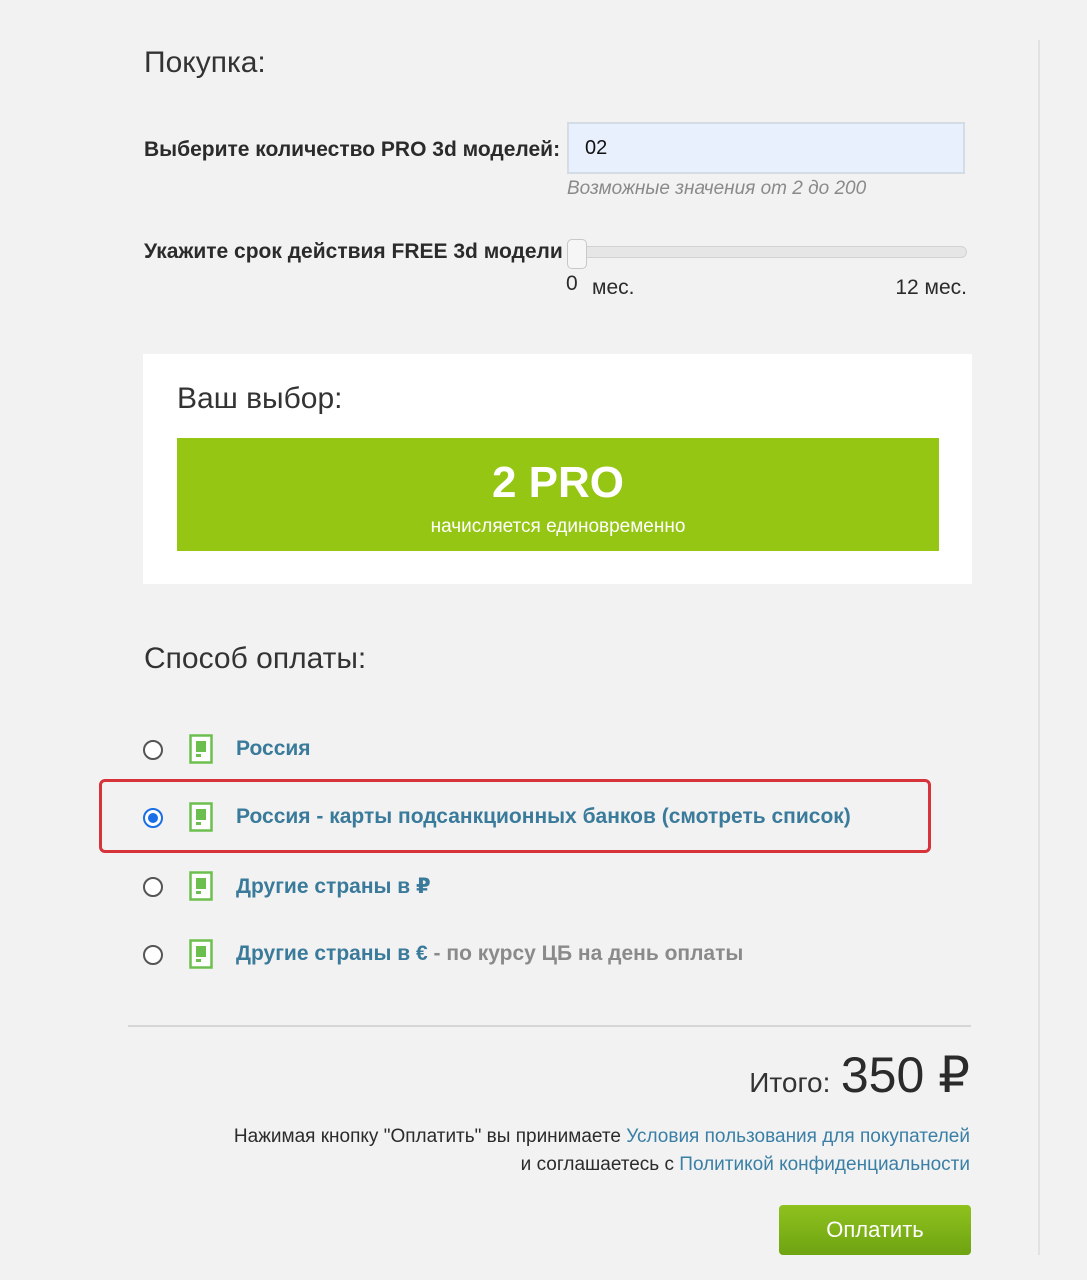 The height and width of the screenshot is (1280, 1087). I want to click on selected-option-highlight, so click(515, 816).